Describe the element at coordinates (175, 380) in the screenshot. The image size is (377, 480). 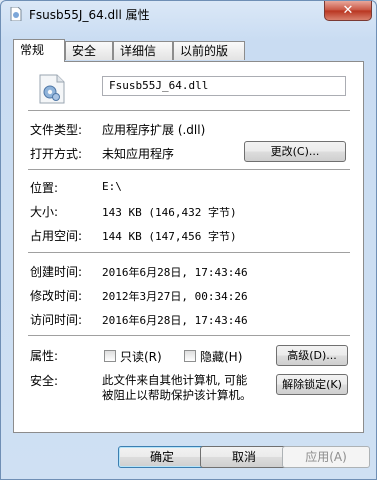
I see `security-text-line-1: 此文件来自其他计算机, 可能` at that location.